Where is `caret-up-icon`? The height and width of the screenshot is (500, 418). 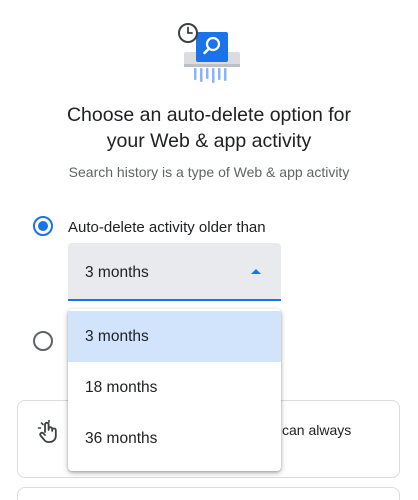
caret-up-icon is located at coordinates (256, 271).